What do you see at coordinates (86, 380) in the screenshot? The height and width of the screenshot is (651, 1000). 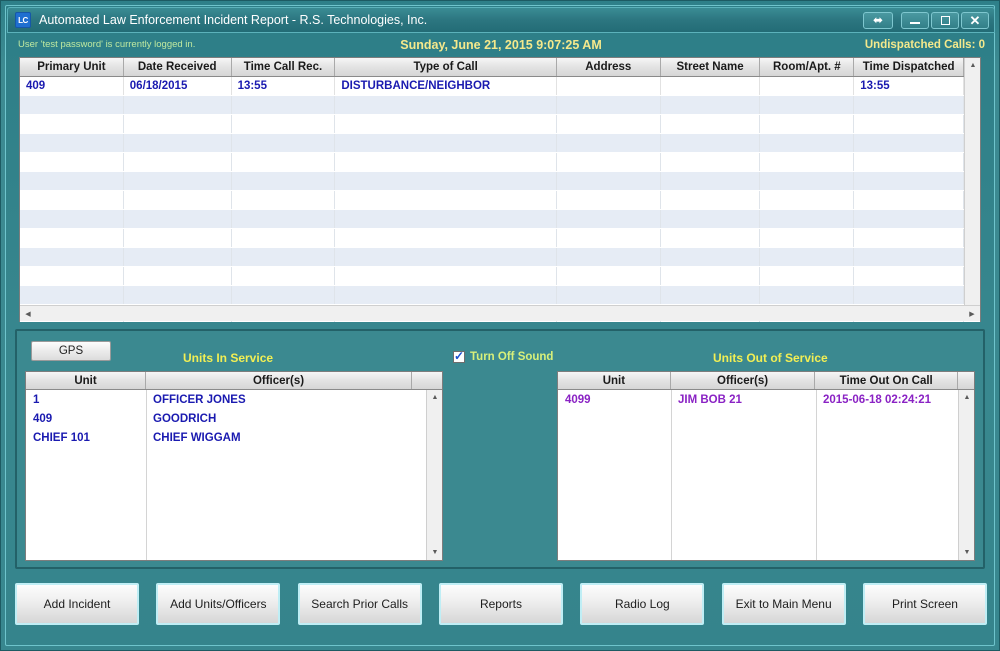 I see `in-service-column-unit: Unit` at bounding box center [86, 380].